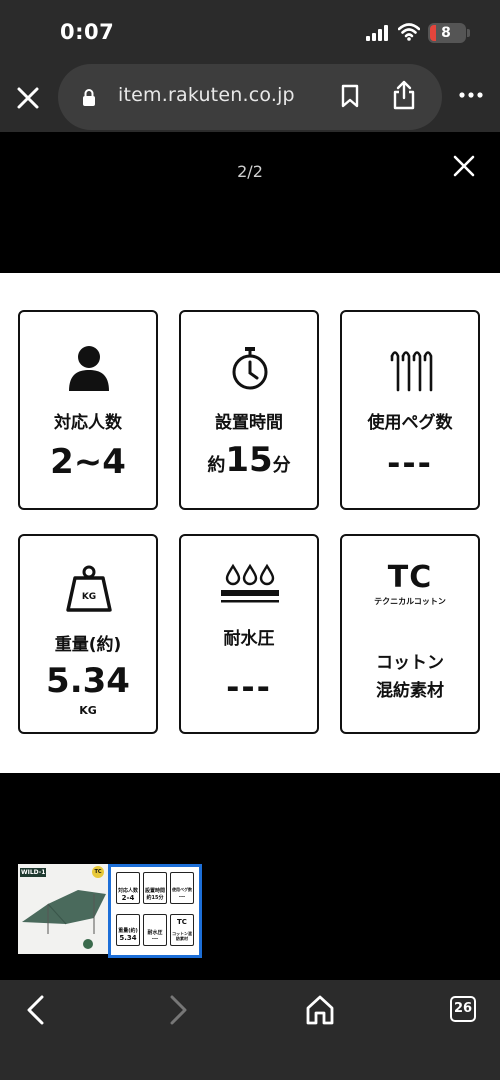  Describe the element at coordinates (89, 597) in the screenshot. I see `weight-icon-label: KG` at that location.